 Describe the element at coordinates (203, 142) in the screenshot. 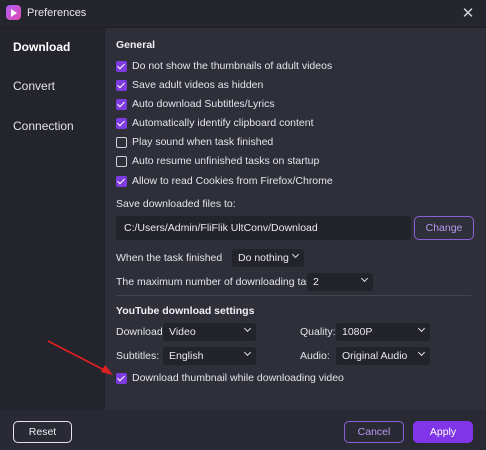

I see `checkbox-label: Play sound when task finished` at that location.